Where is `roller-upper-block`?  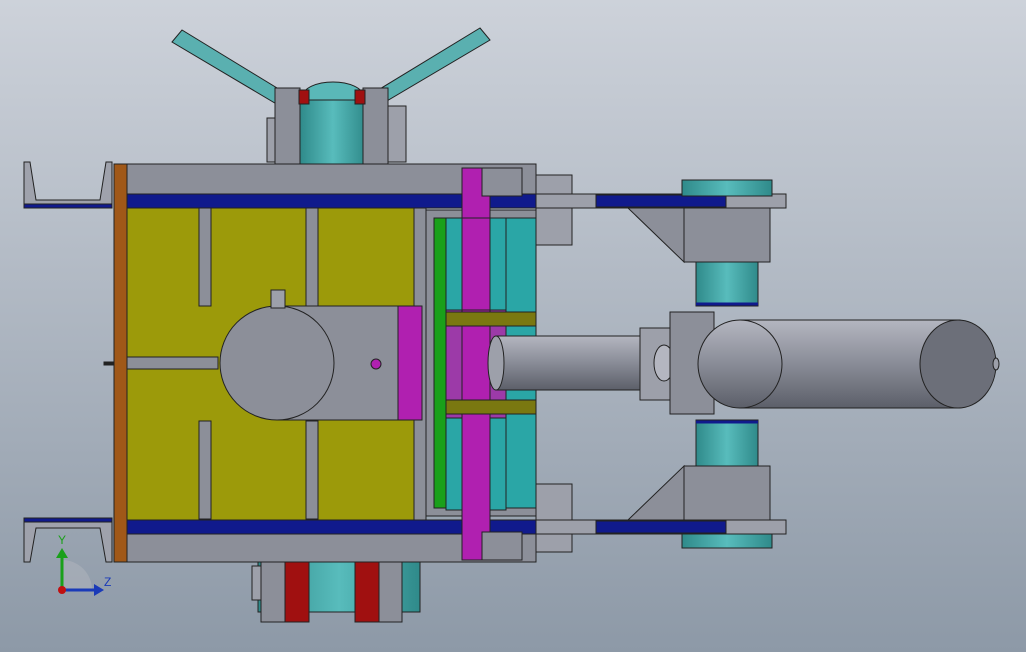
roller-upper-block is located at coordinates (727, 235).